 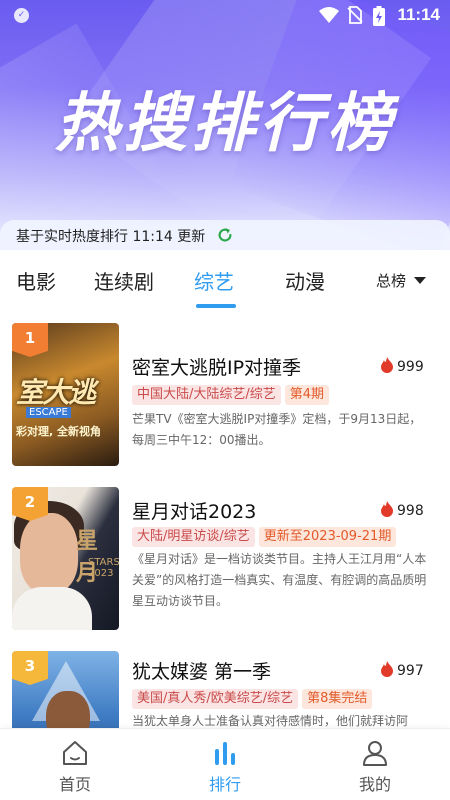 What do you see at coordinates (75, 753) in the screenshot?
I see `home-icon` at bounding box center [75, 753].